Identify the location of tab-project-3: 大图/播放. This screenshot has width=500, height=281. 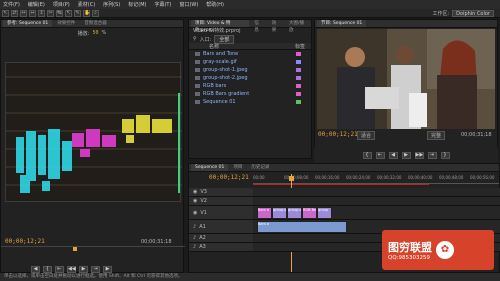
(298, 26).